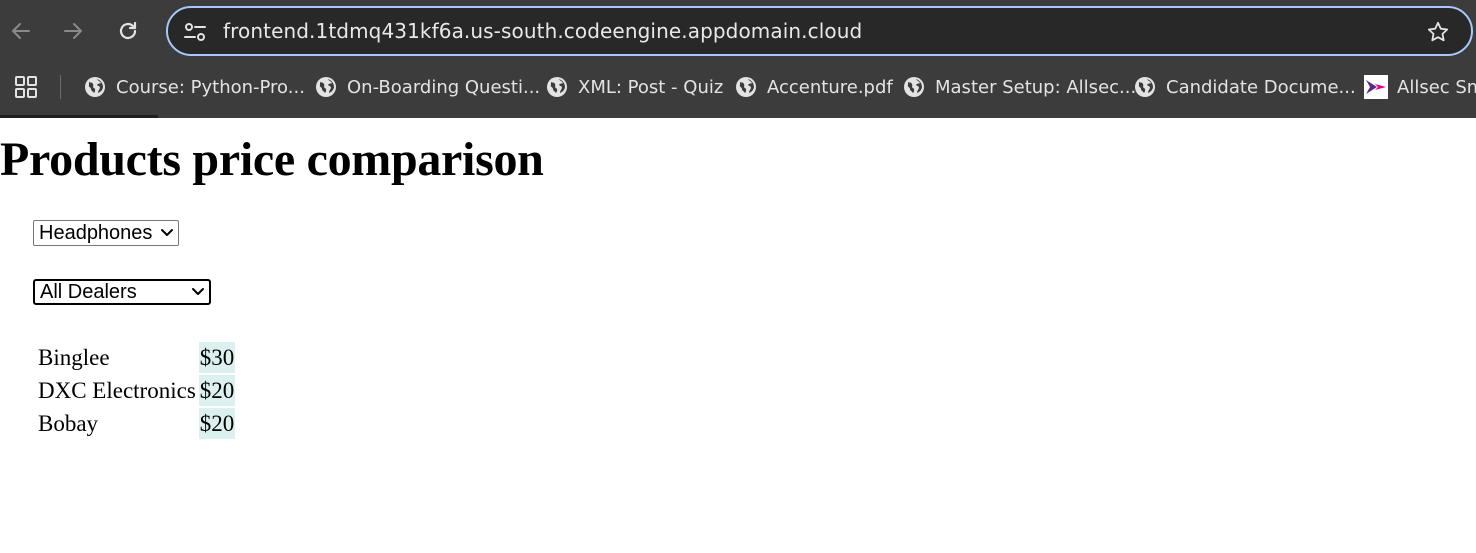 This screenshot has height=553, width=1476. What do you see at coordinates (60, 87) in the screenshot?
I see `bookmarks-separator` at bounding box center [60, 87].